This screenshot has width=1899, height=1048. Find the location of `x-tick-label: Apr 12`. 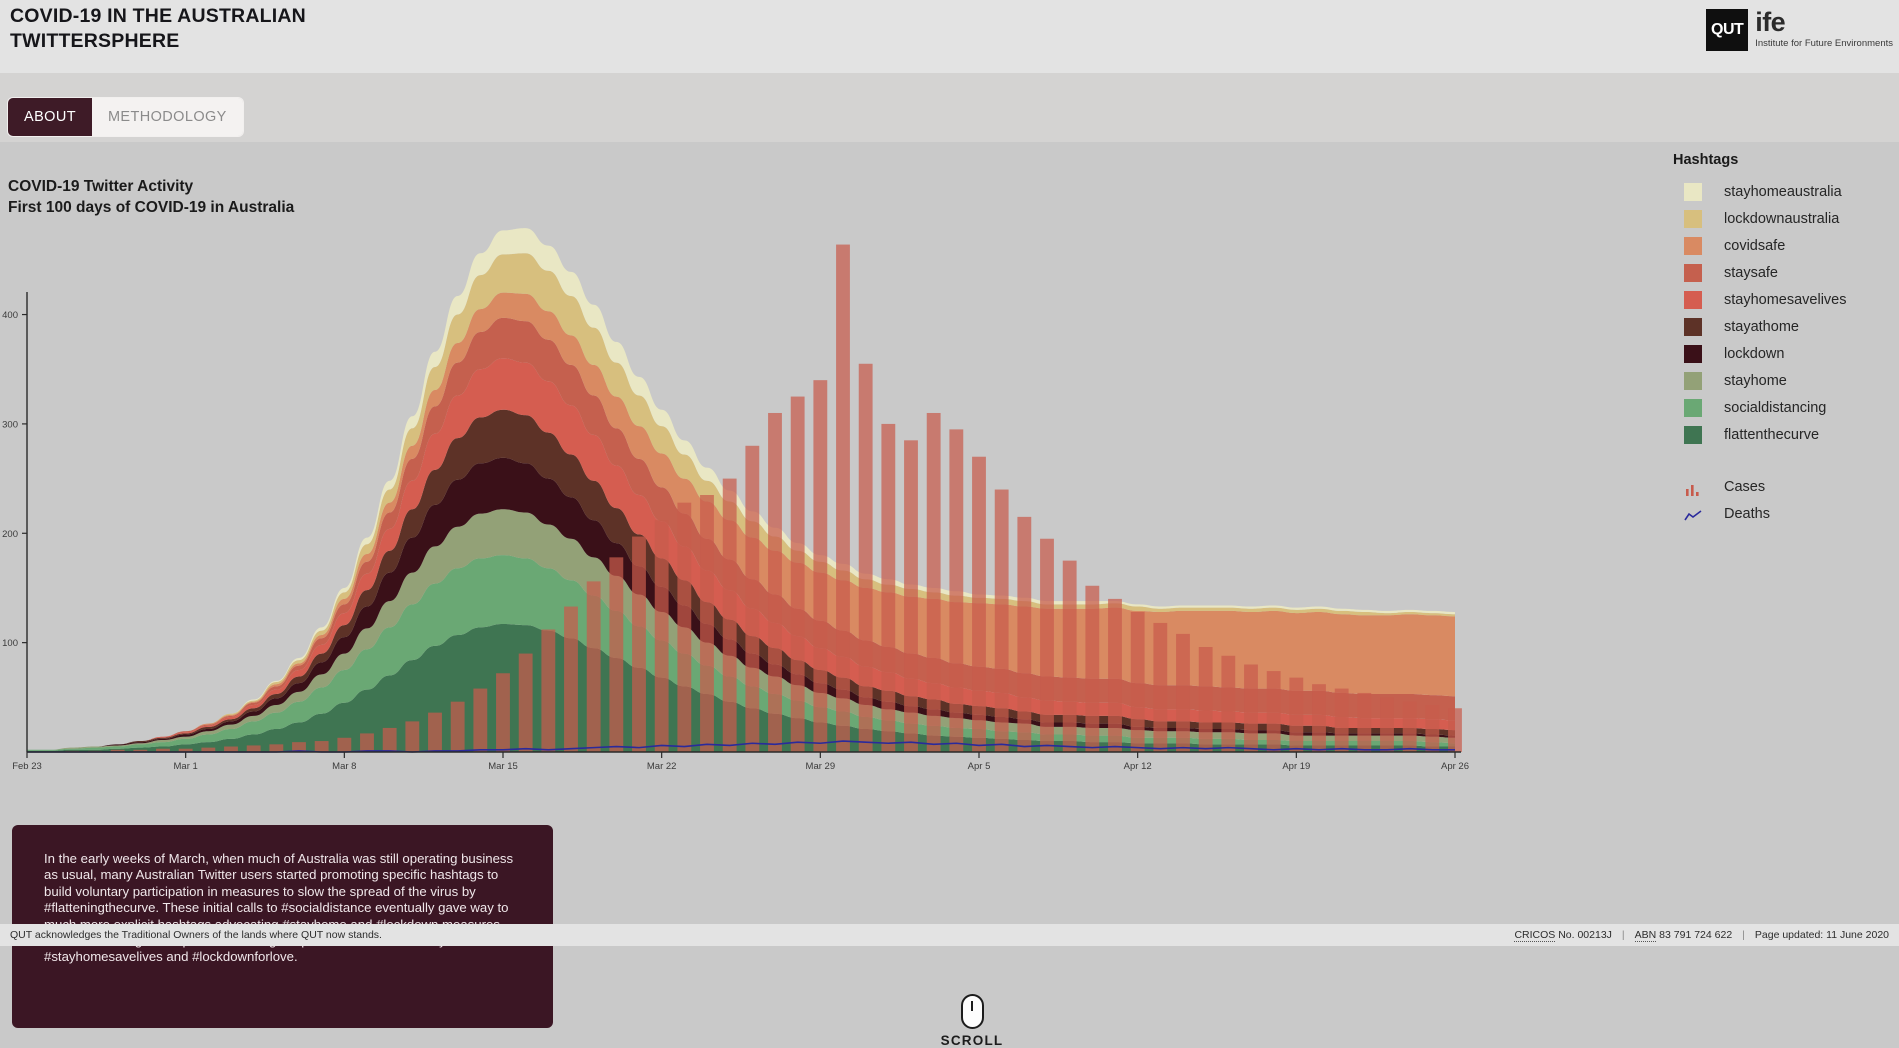

x-tick-label: Apr 12 is located at coordinates (1138, 766).